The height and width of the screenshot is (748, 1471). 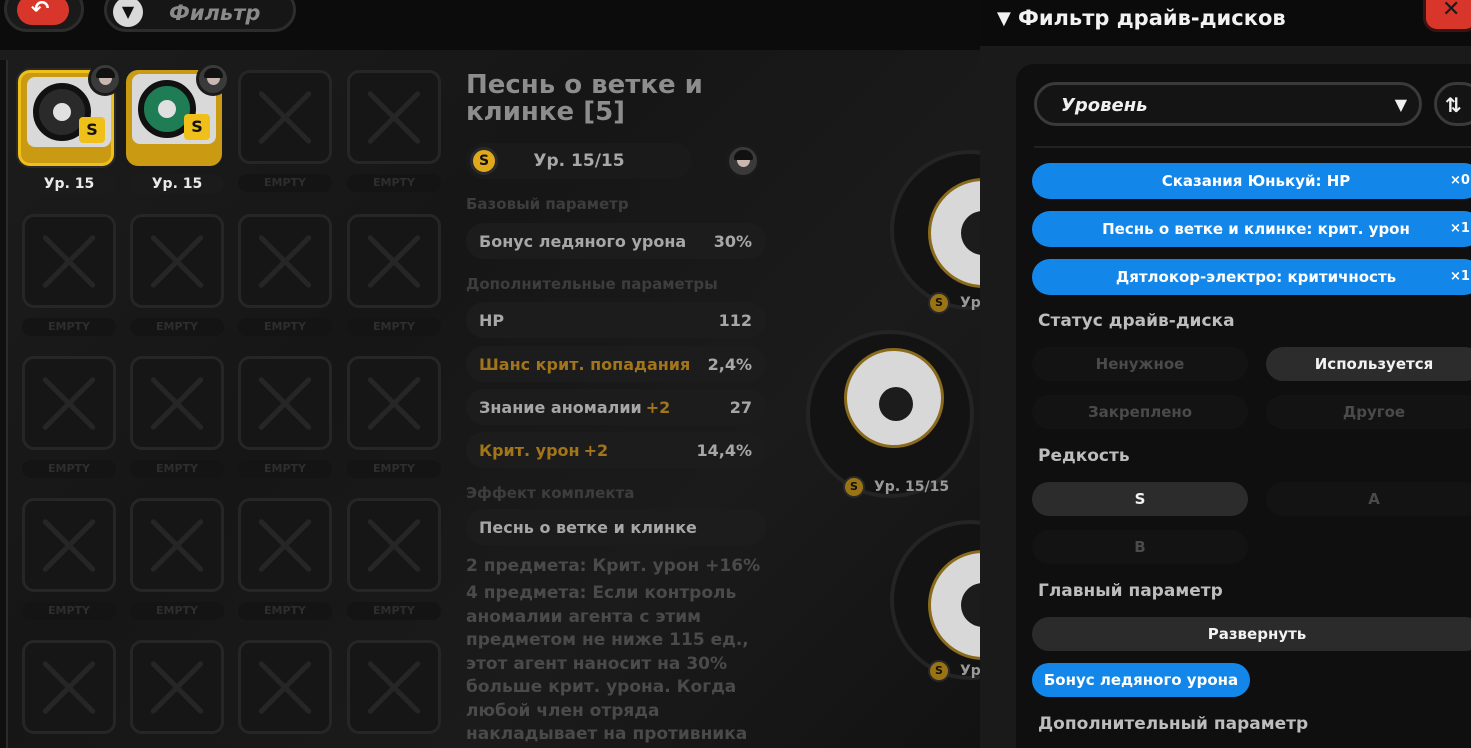 I want to click on status-option-other: Другое, so click(x=1368, y=412).